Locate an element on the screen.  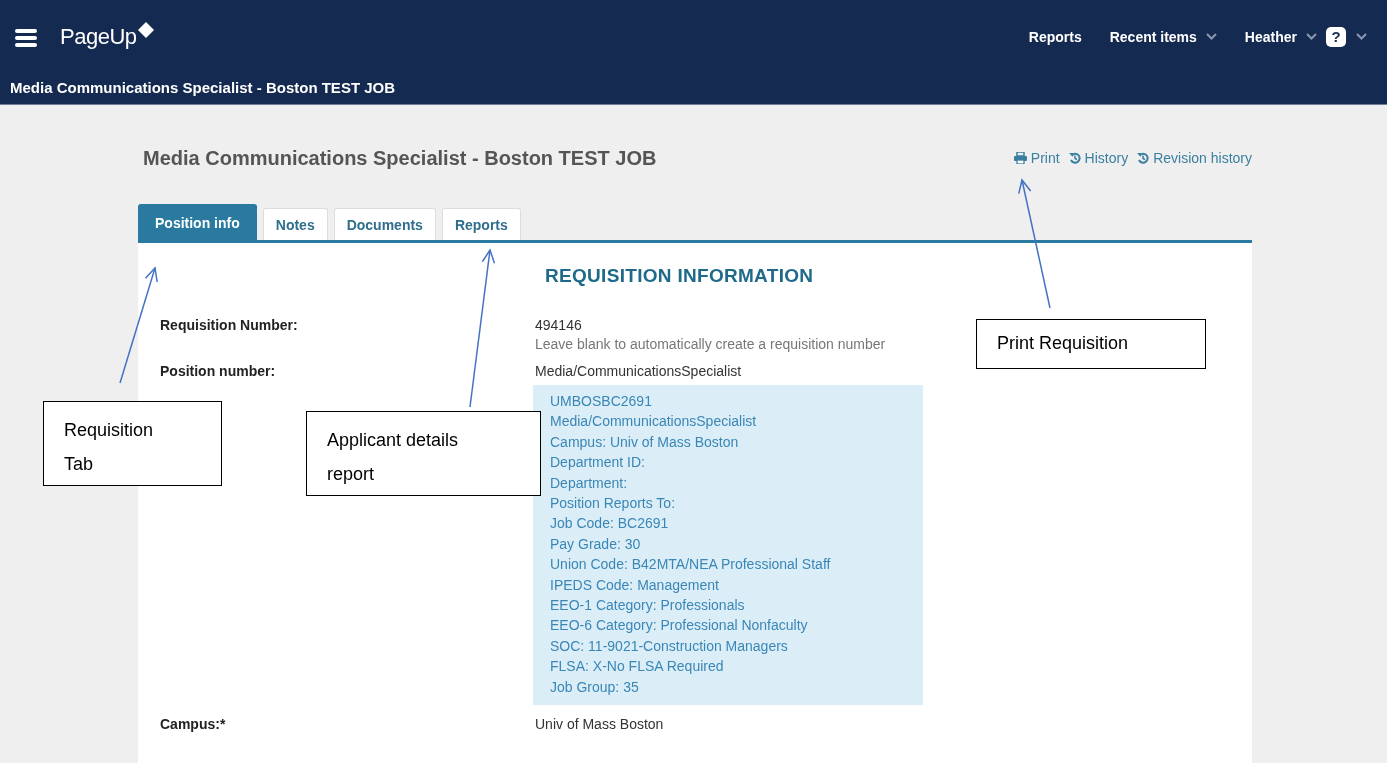
action-link: History is located at coordinates (1098, 158).